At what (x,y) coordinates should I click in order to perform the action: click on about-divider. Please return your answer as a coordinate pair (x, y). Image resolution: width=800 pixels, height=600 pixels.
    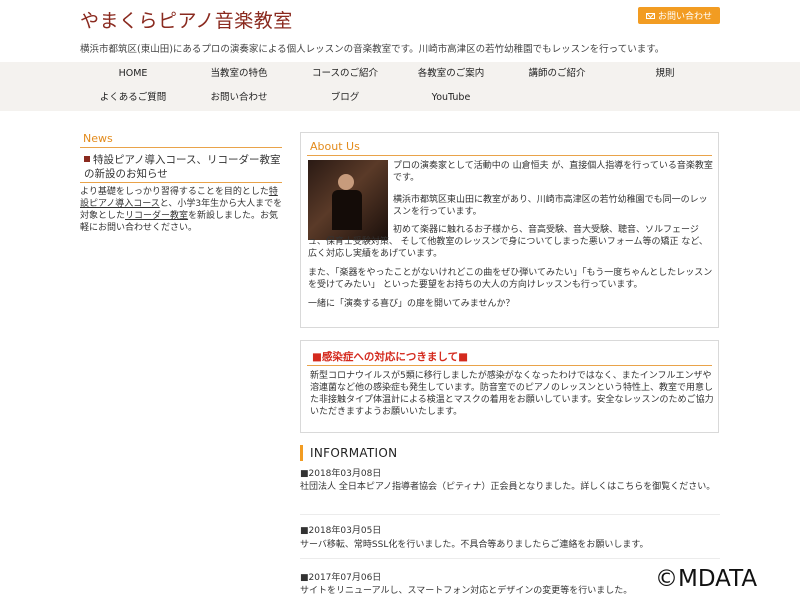
    Looking at the image, I should click on (509, 155).